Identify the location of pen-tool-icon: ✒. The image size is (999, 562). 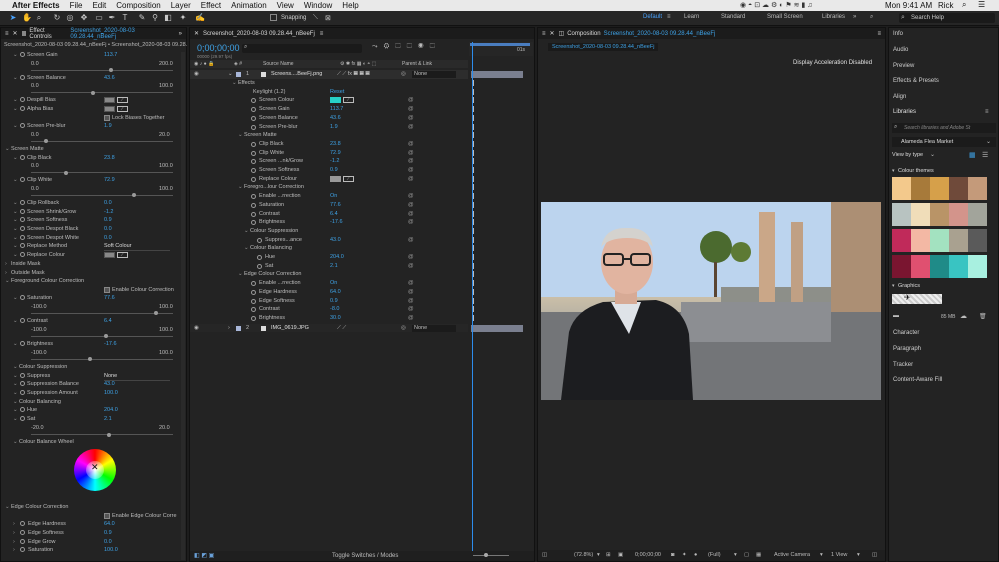
(112, 18).